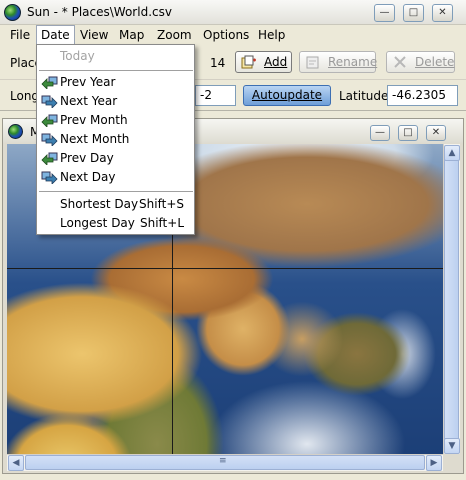 The width and height of the screenshot is (466, 480). I want to click on next-year-arrow-icon, so click(49, 101).